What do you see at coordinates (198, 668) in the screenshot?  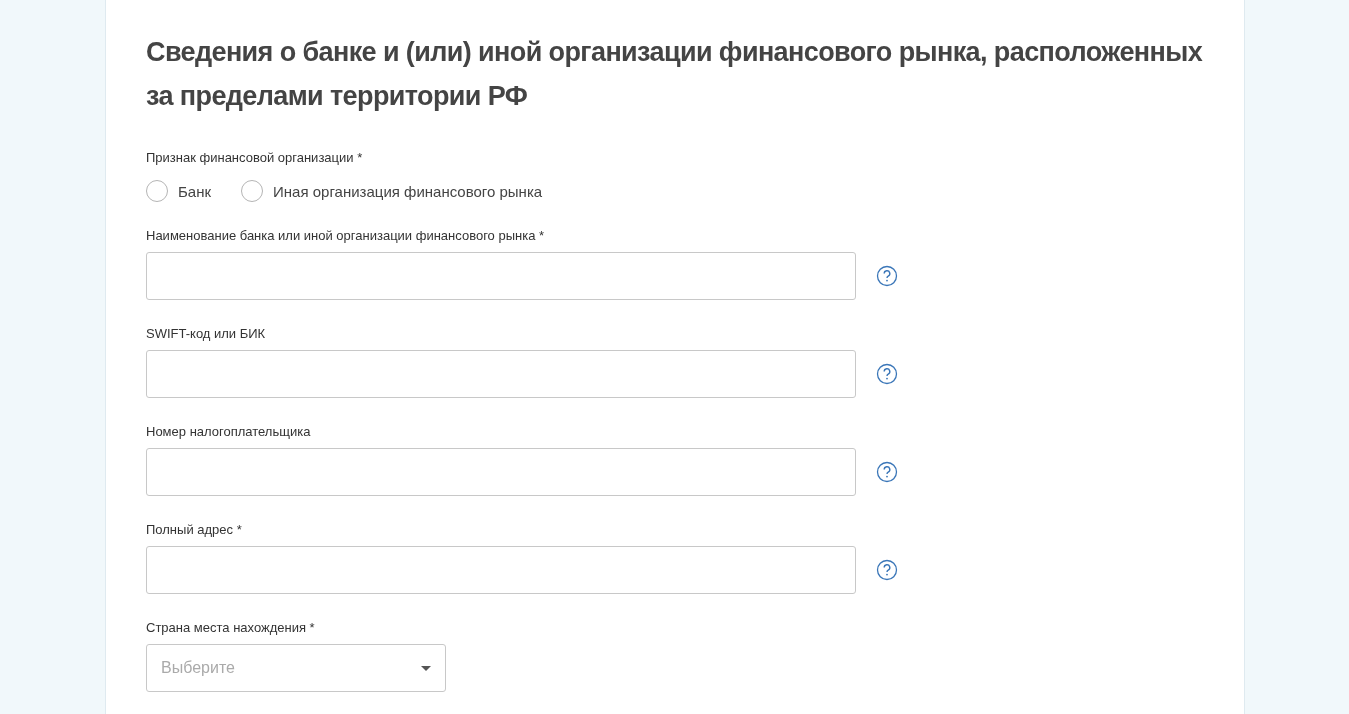 I see `dropdown-placeholder: Выберите` at bounding box center [198, 668].